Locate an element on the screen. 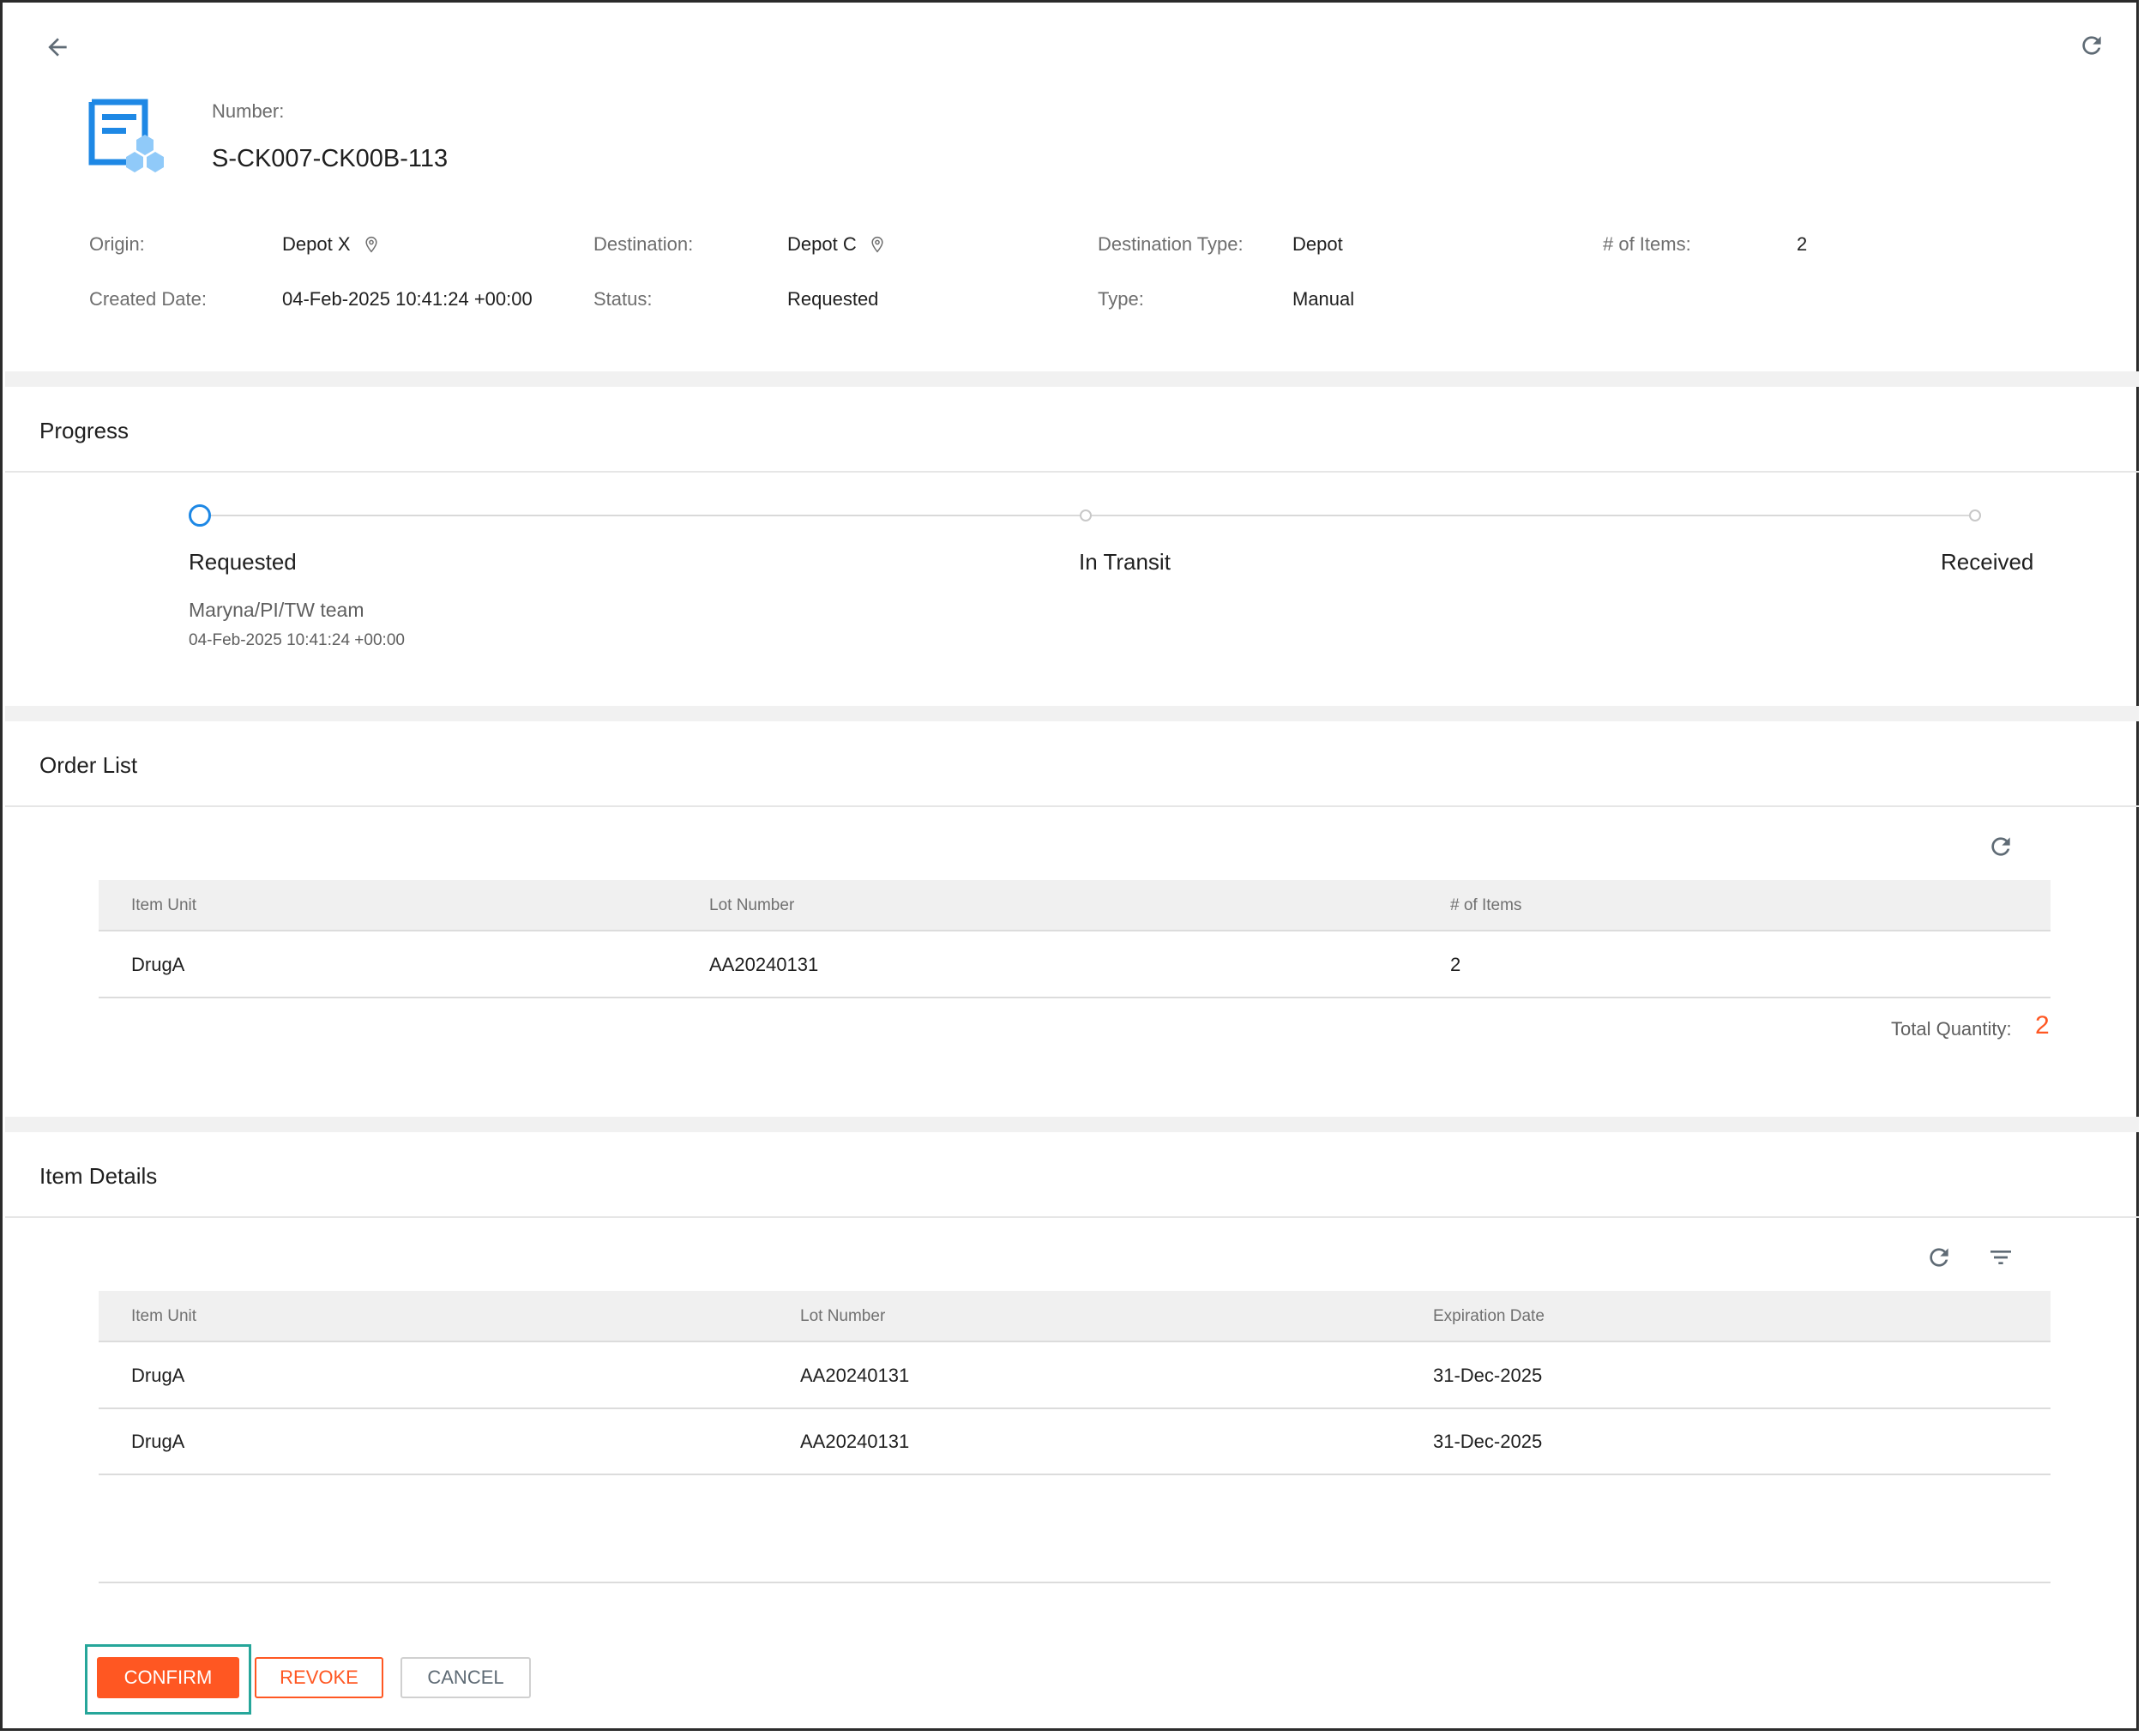 Image resolution: width=2144 pixels, height=1736 pixels. order-list-refresh-button is located at coordinates (2001, 846).